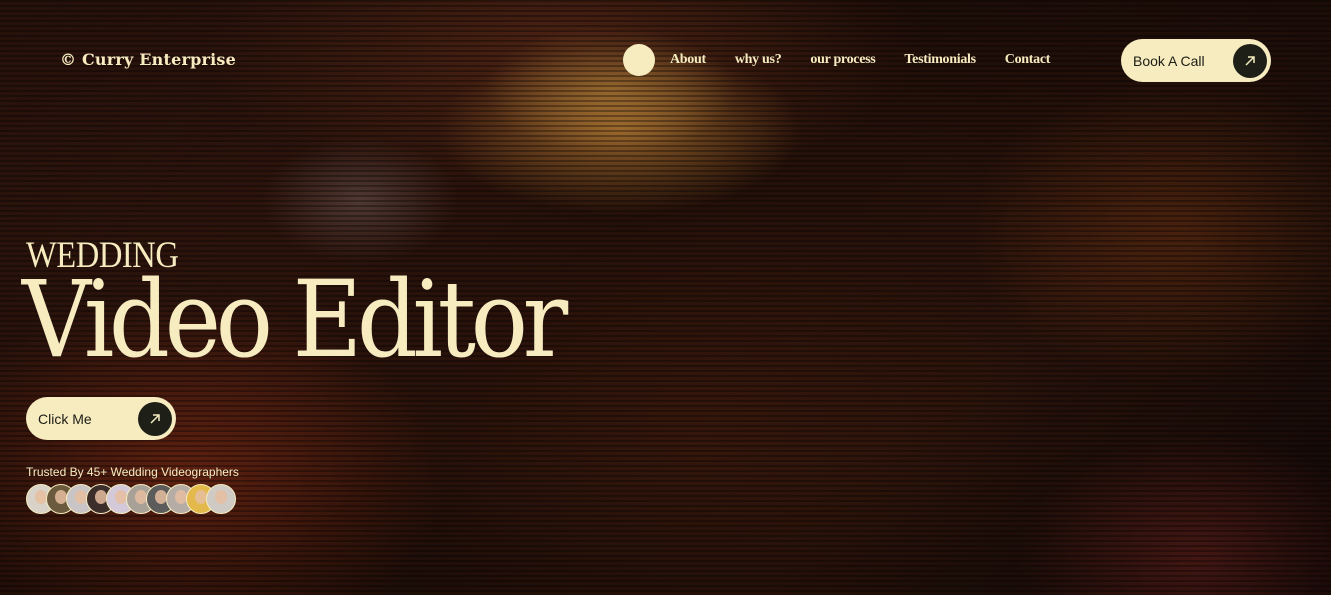 Image resolution: width=1331 pixels, height=595 pixels. I want to click on brand-logo: © Curry Enterprise, so click(148, 59).